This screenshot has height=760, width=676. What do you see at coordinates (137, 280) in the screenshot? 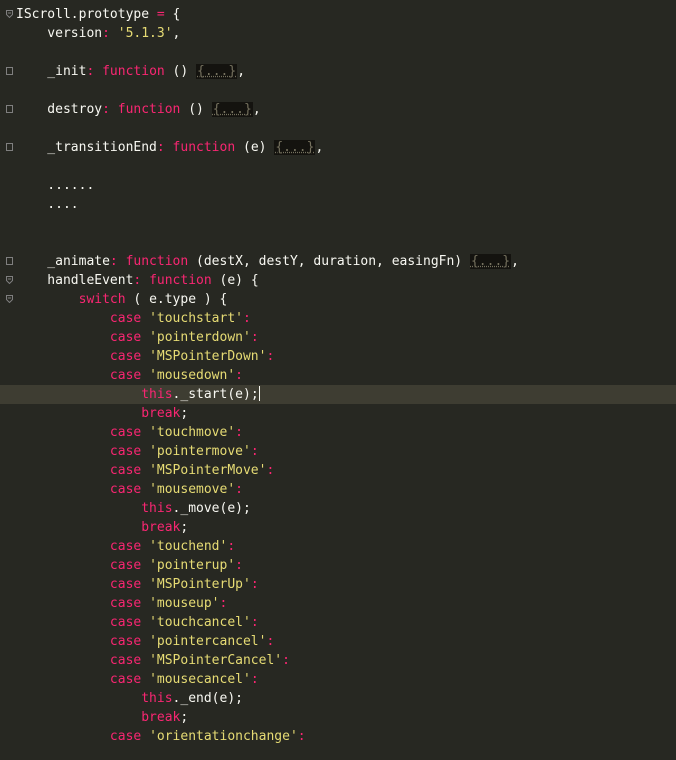
I see `code-text: handleEvent: function (e) {` at bounding box center [137, 280].